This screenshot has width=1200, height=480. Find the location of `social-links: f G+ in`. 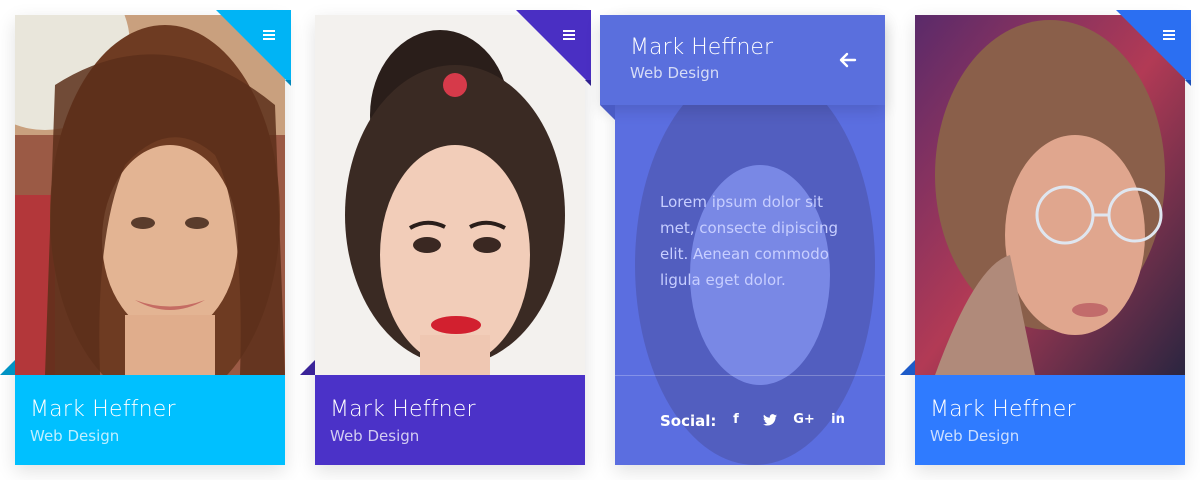

social-links: f G+ in is located at coordinates (787, 420).